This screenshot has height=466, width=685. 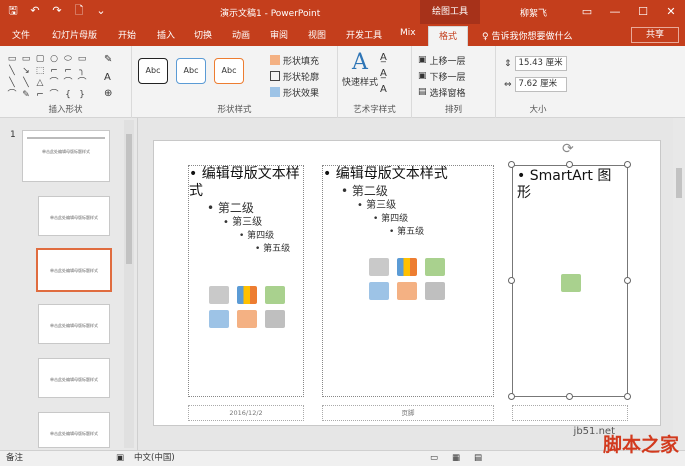 What do you see at coordinates (294, 92) in the screenshot?
I see `shape-effects-button: 形状效果` at bounding box center [294, 92].